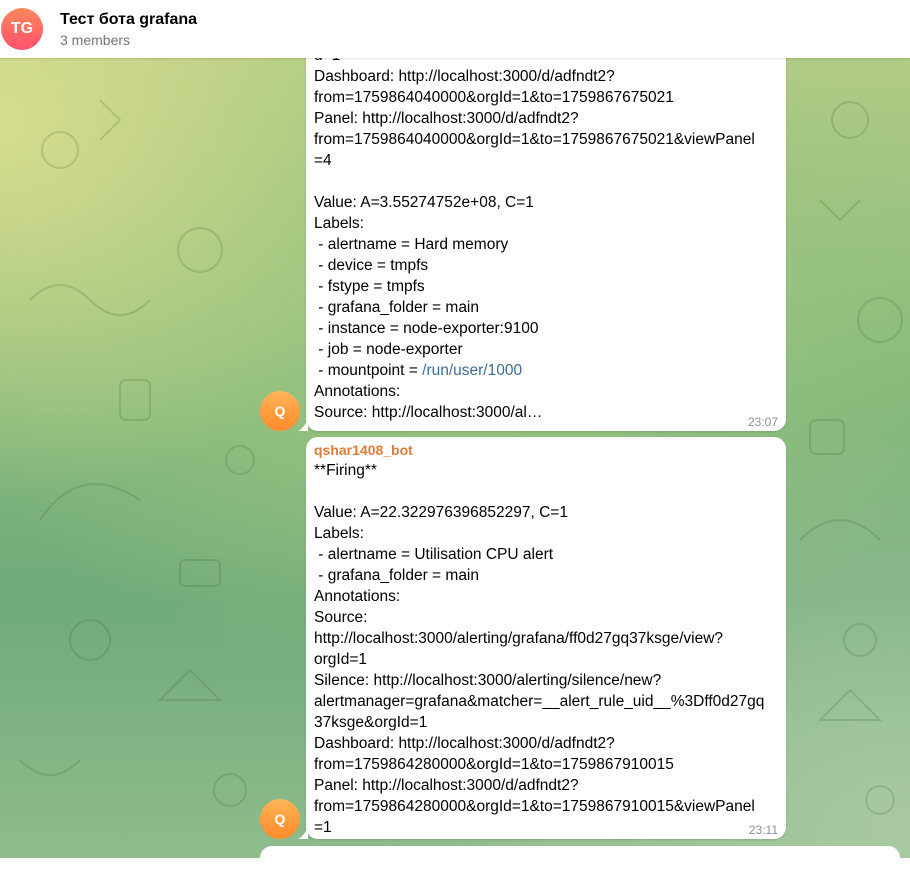  Describe the element at coordinates (763, 830) in the screenshot. I see `message-time: 23:11` at that location.